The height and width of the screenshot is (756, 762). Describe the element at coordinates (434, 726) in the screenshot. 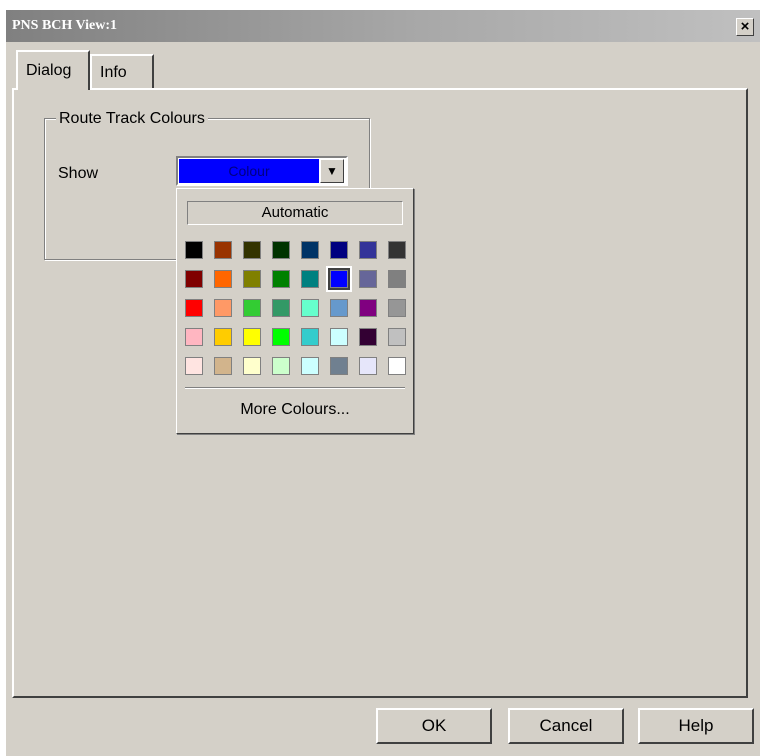

I see `ok-button: OK` at that location.